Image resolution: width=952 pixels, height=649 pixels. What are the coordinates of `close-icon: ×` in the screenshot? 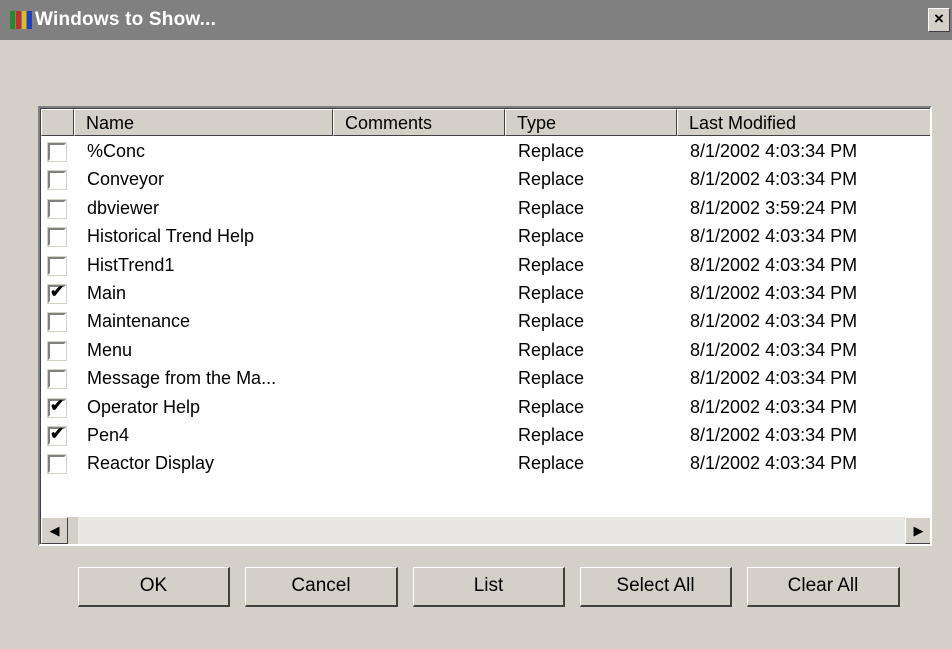 It's located at (939, 18).